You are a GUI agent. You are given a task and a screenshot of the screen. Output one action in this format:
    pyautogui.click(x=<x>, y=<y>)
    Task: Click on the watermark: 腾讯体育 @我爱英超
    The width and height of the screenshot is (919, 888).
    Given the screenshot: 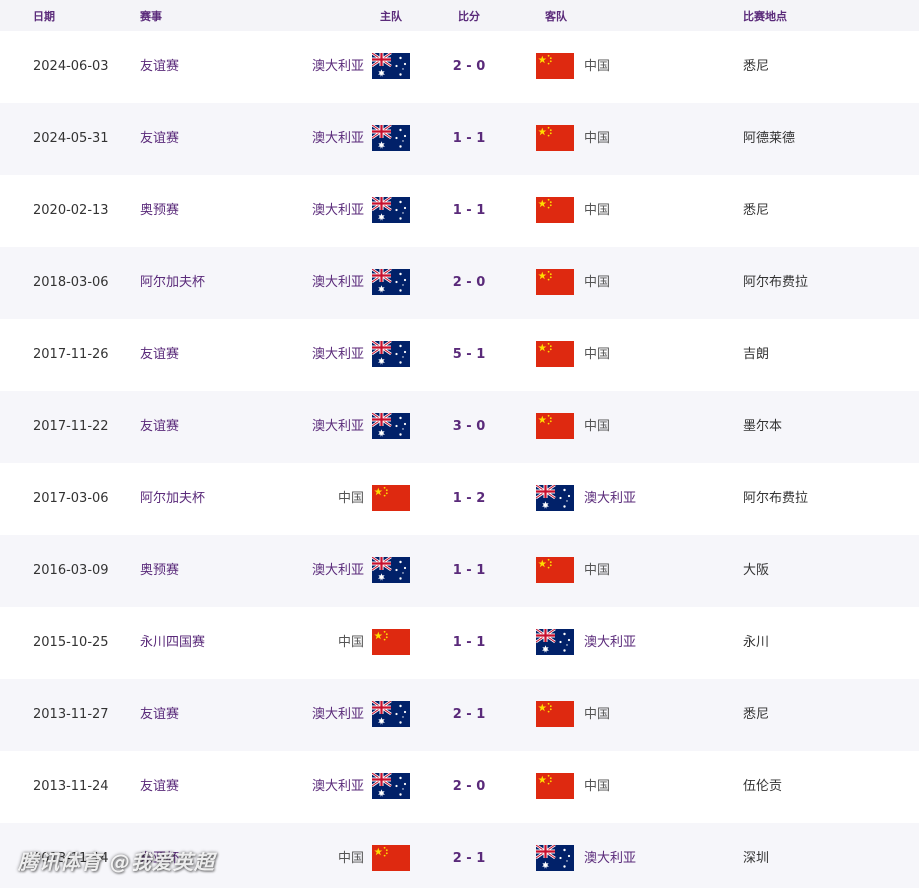 What is the action you would take?
    pyautogui.click(x=116, y=862)
    